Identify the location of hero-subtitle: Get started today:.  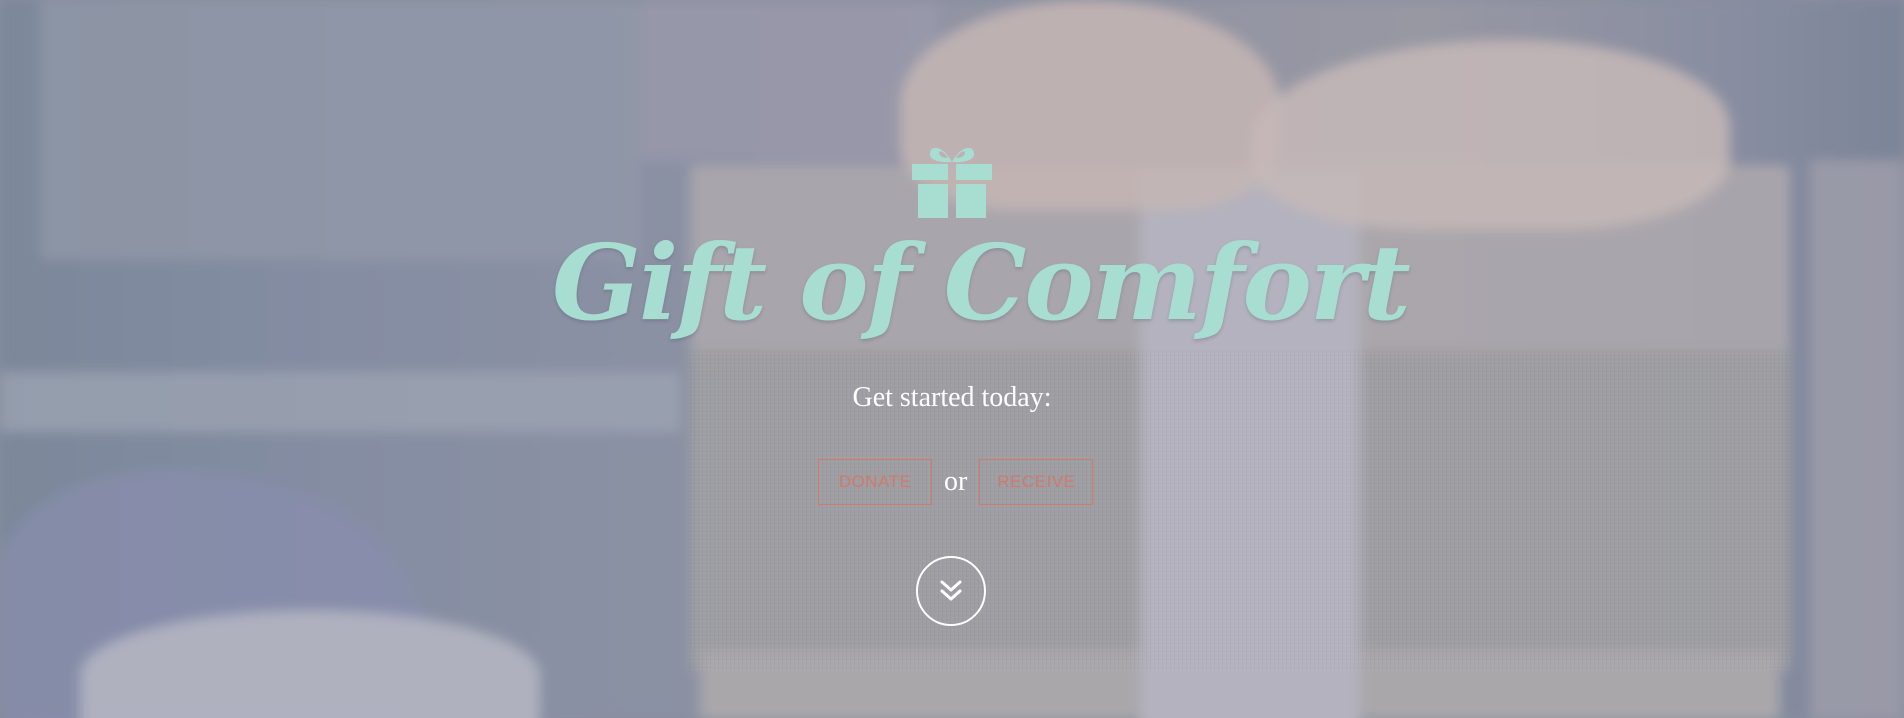
(952, 397).